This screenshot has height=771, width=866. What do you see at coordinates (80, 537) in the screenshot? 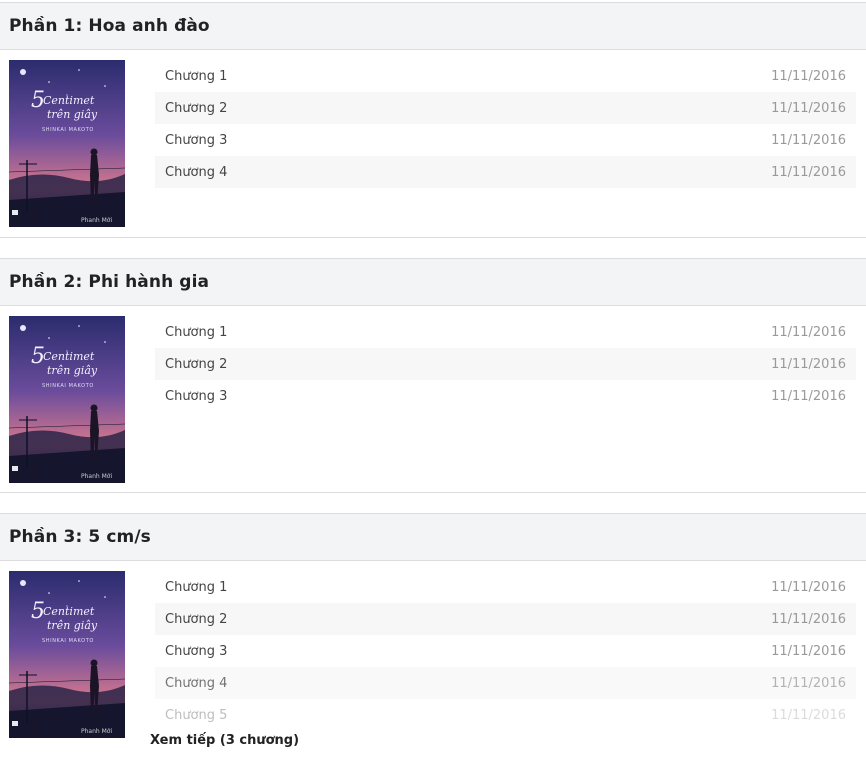
I see `volume-title: Phần 3: 5 cm/s` at bounding box center [80, 537].